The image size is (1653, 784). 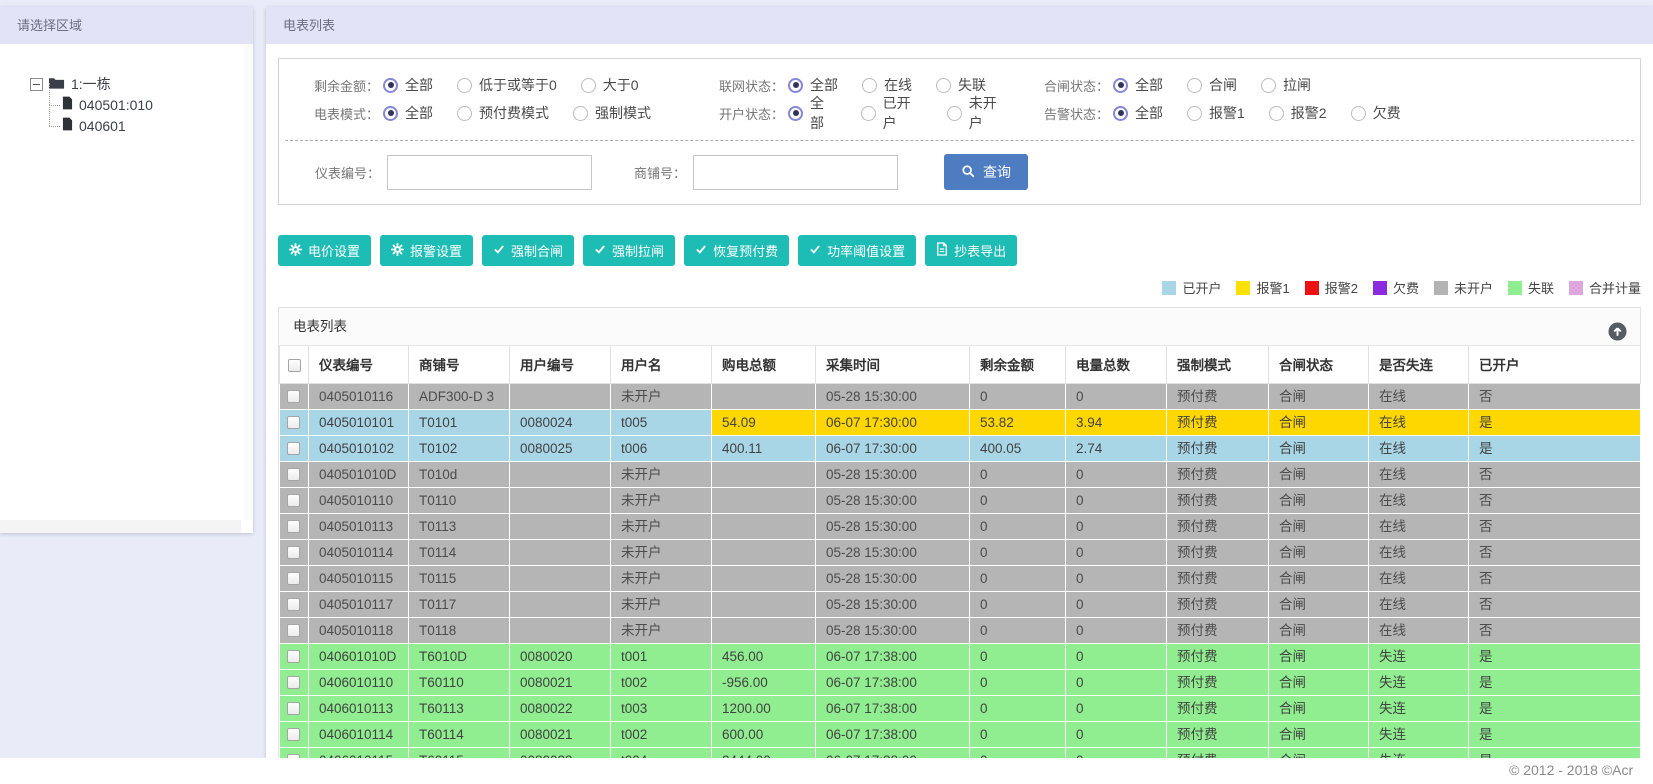 What do you see at coordinates (325, 250) in the screenshot?
I see `action-button-电价设置: 电价设置` at bounding box center [325, 250].